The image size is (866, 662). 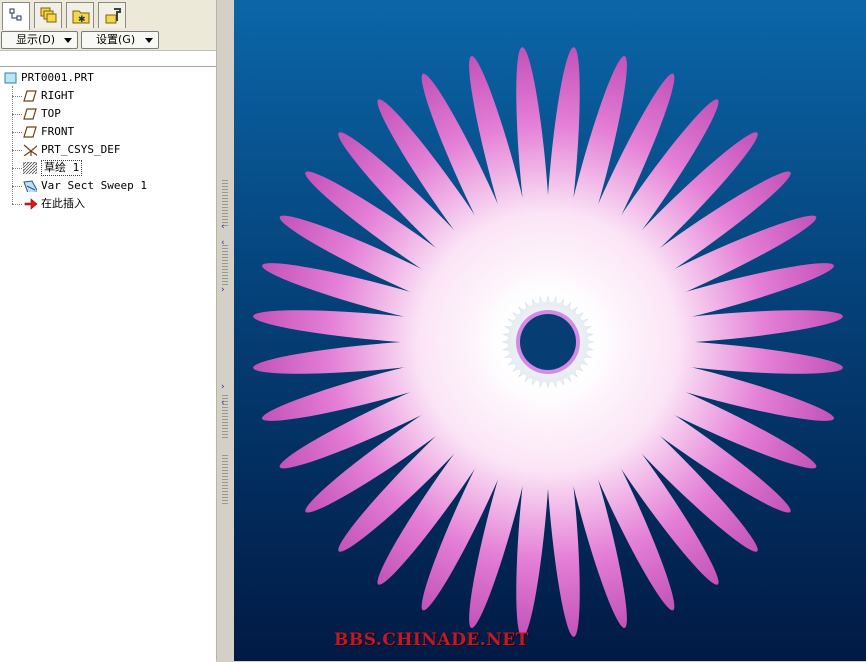 I want to click on part-cube-icon, so click(x=10, y=78).